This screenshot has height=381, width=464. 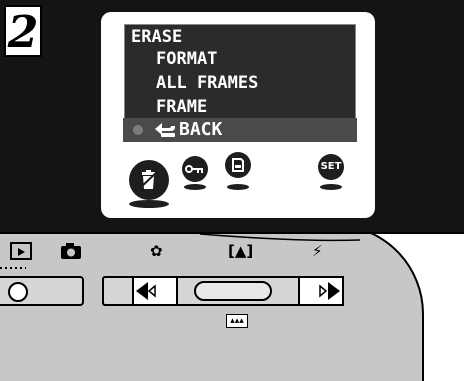 I want to click on set-icon: SET, so click(x=331, y=172).